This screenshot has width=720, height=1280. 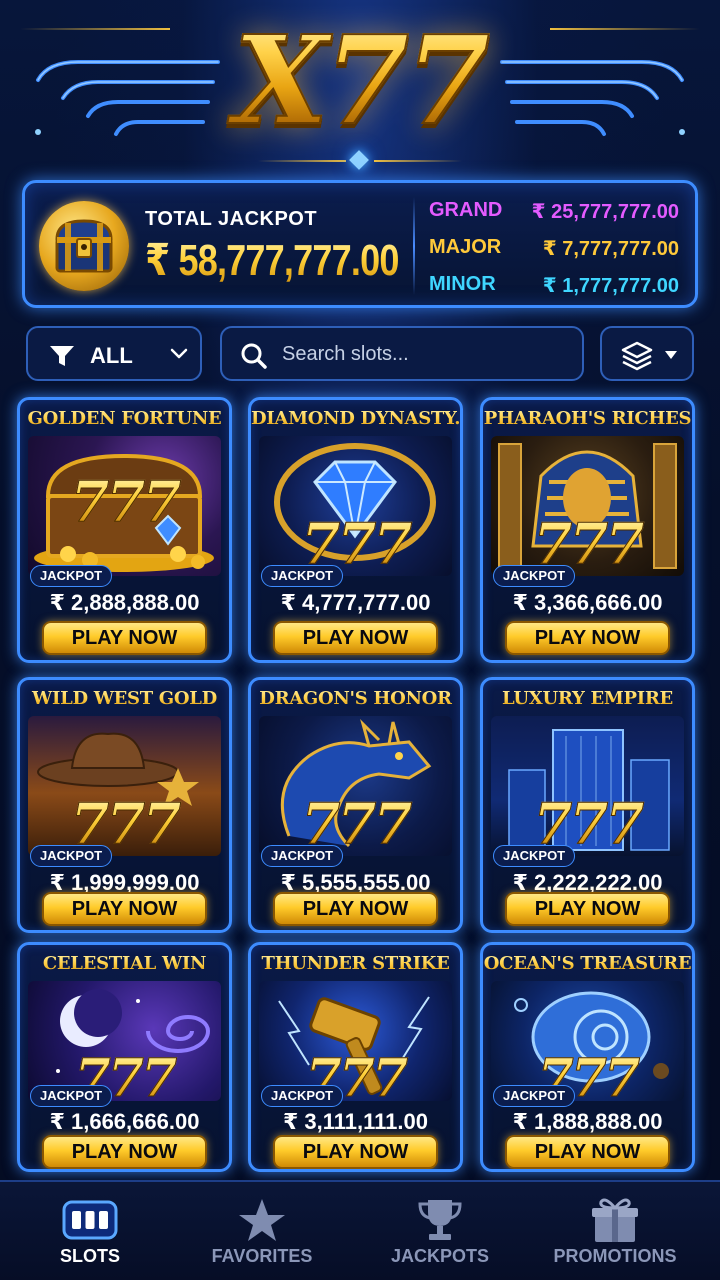 I want to click on game-title: WILD WEST GOLD, so click(x=124, y=698).